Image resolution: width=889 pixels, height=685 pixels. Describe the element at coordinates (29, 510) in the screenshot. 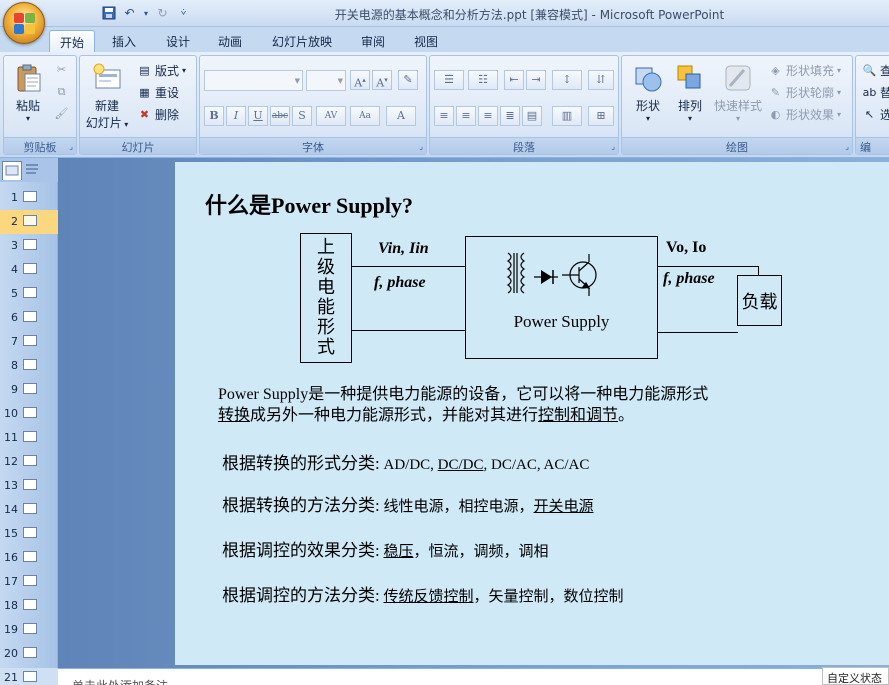

I see `slide-thumbnail: 14` at that location.